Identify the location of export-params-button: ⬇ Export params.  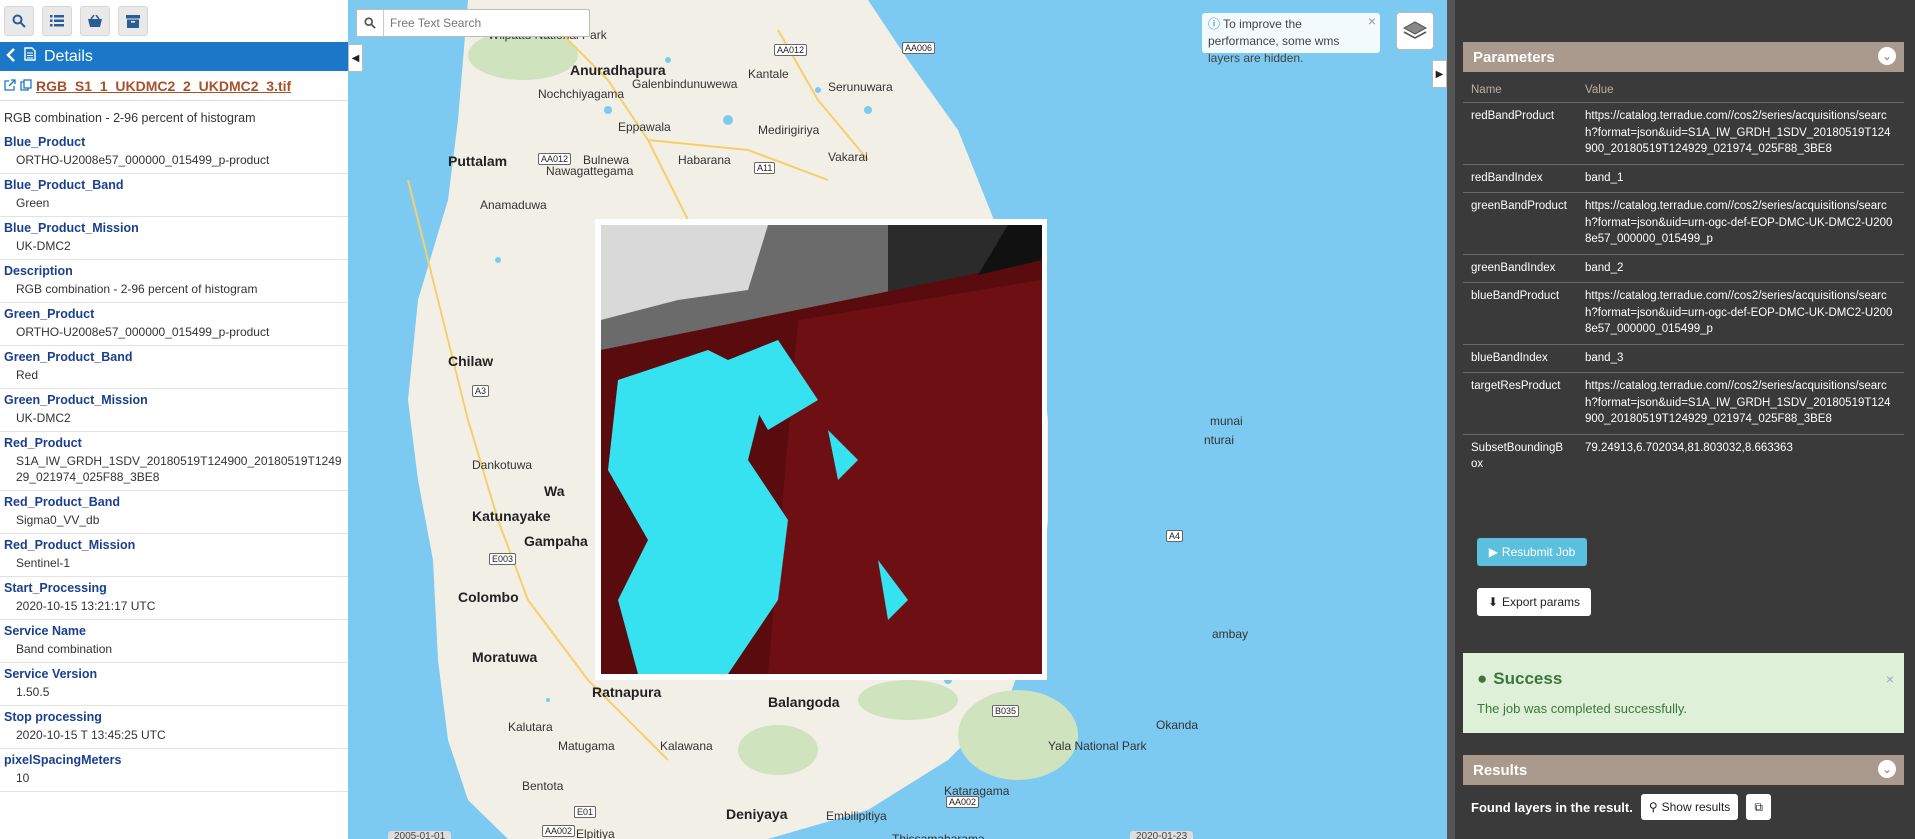
(1534, 602).